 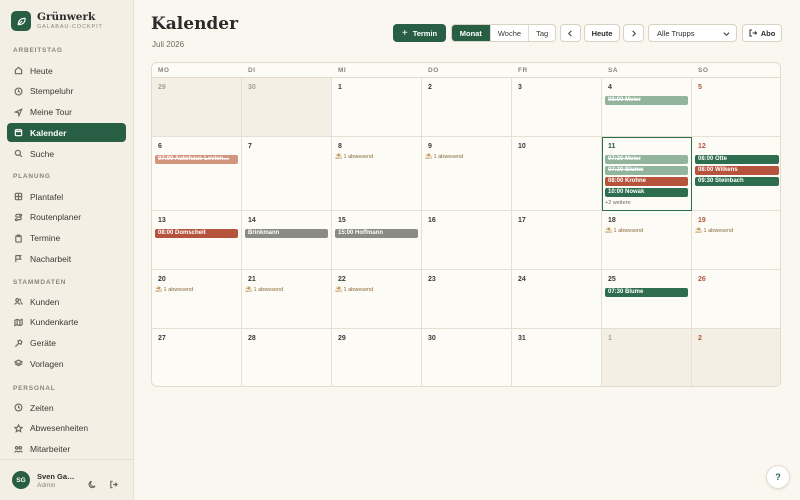 What do you see at coordinates (113, 482) in the screenshot?
I see `logout-icon` at bounding box center [113, 482].